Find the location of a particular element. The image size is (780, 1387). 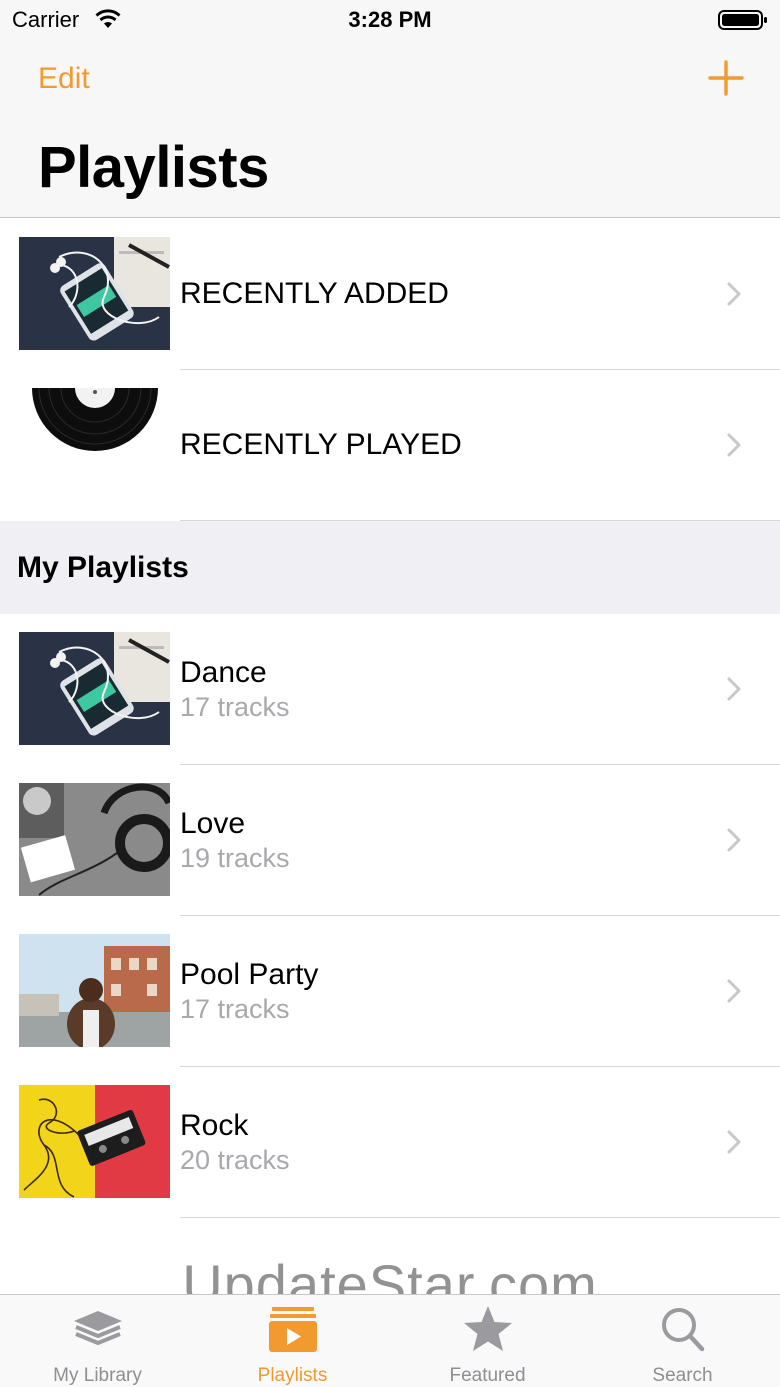

tab-my-library: My Library is located at coordinates (97, 1341).